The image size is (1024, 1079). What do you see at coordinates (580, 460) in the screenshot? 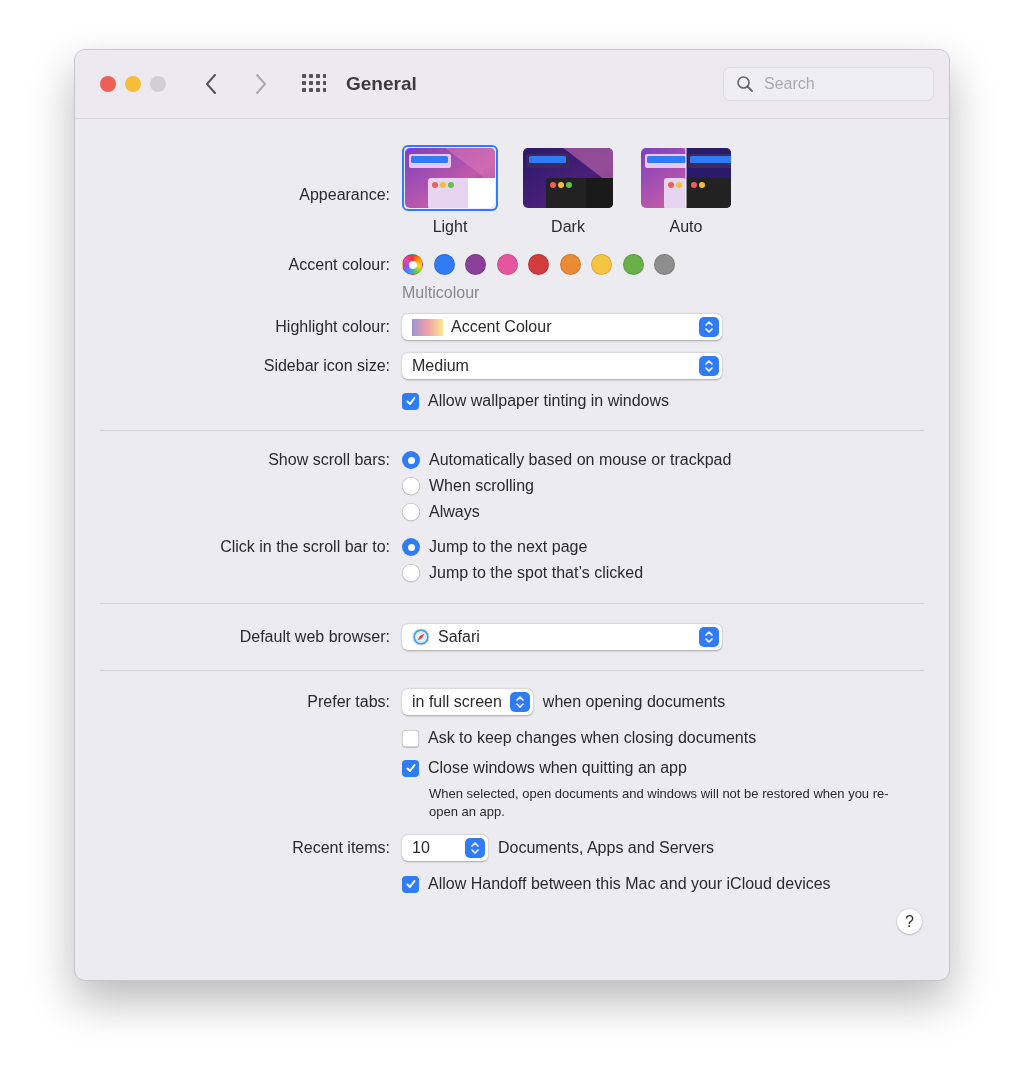
I see `radio-label: Automatically based on mouse or trackpad` at bounding box center [580, 460].